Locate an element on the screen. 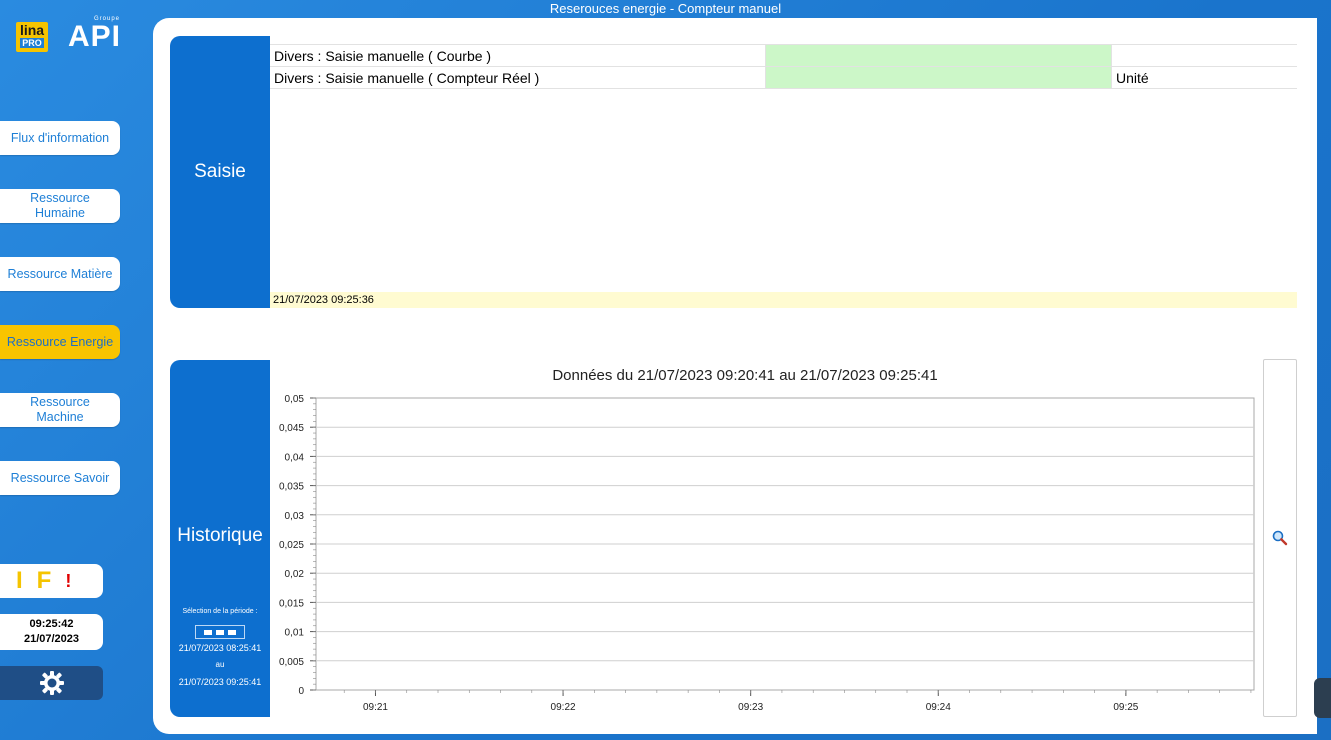  zoom-button is located at coordinates (1280, 538).